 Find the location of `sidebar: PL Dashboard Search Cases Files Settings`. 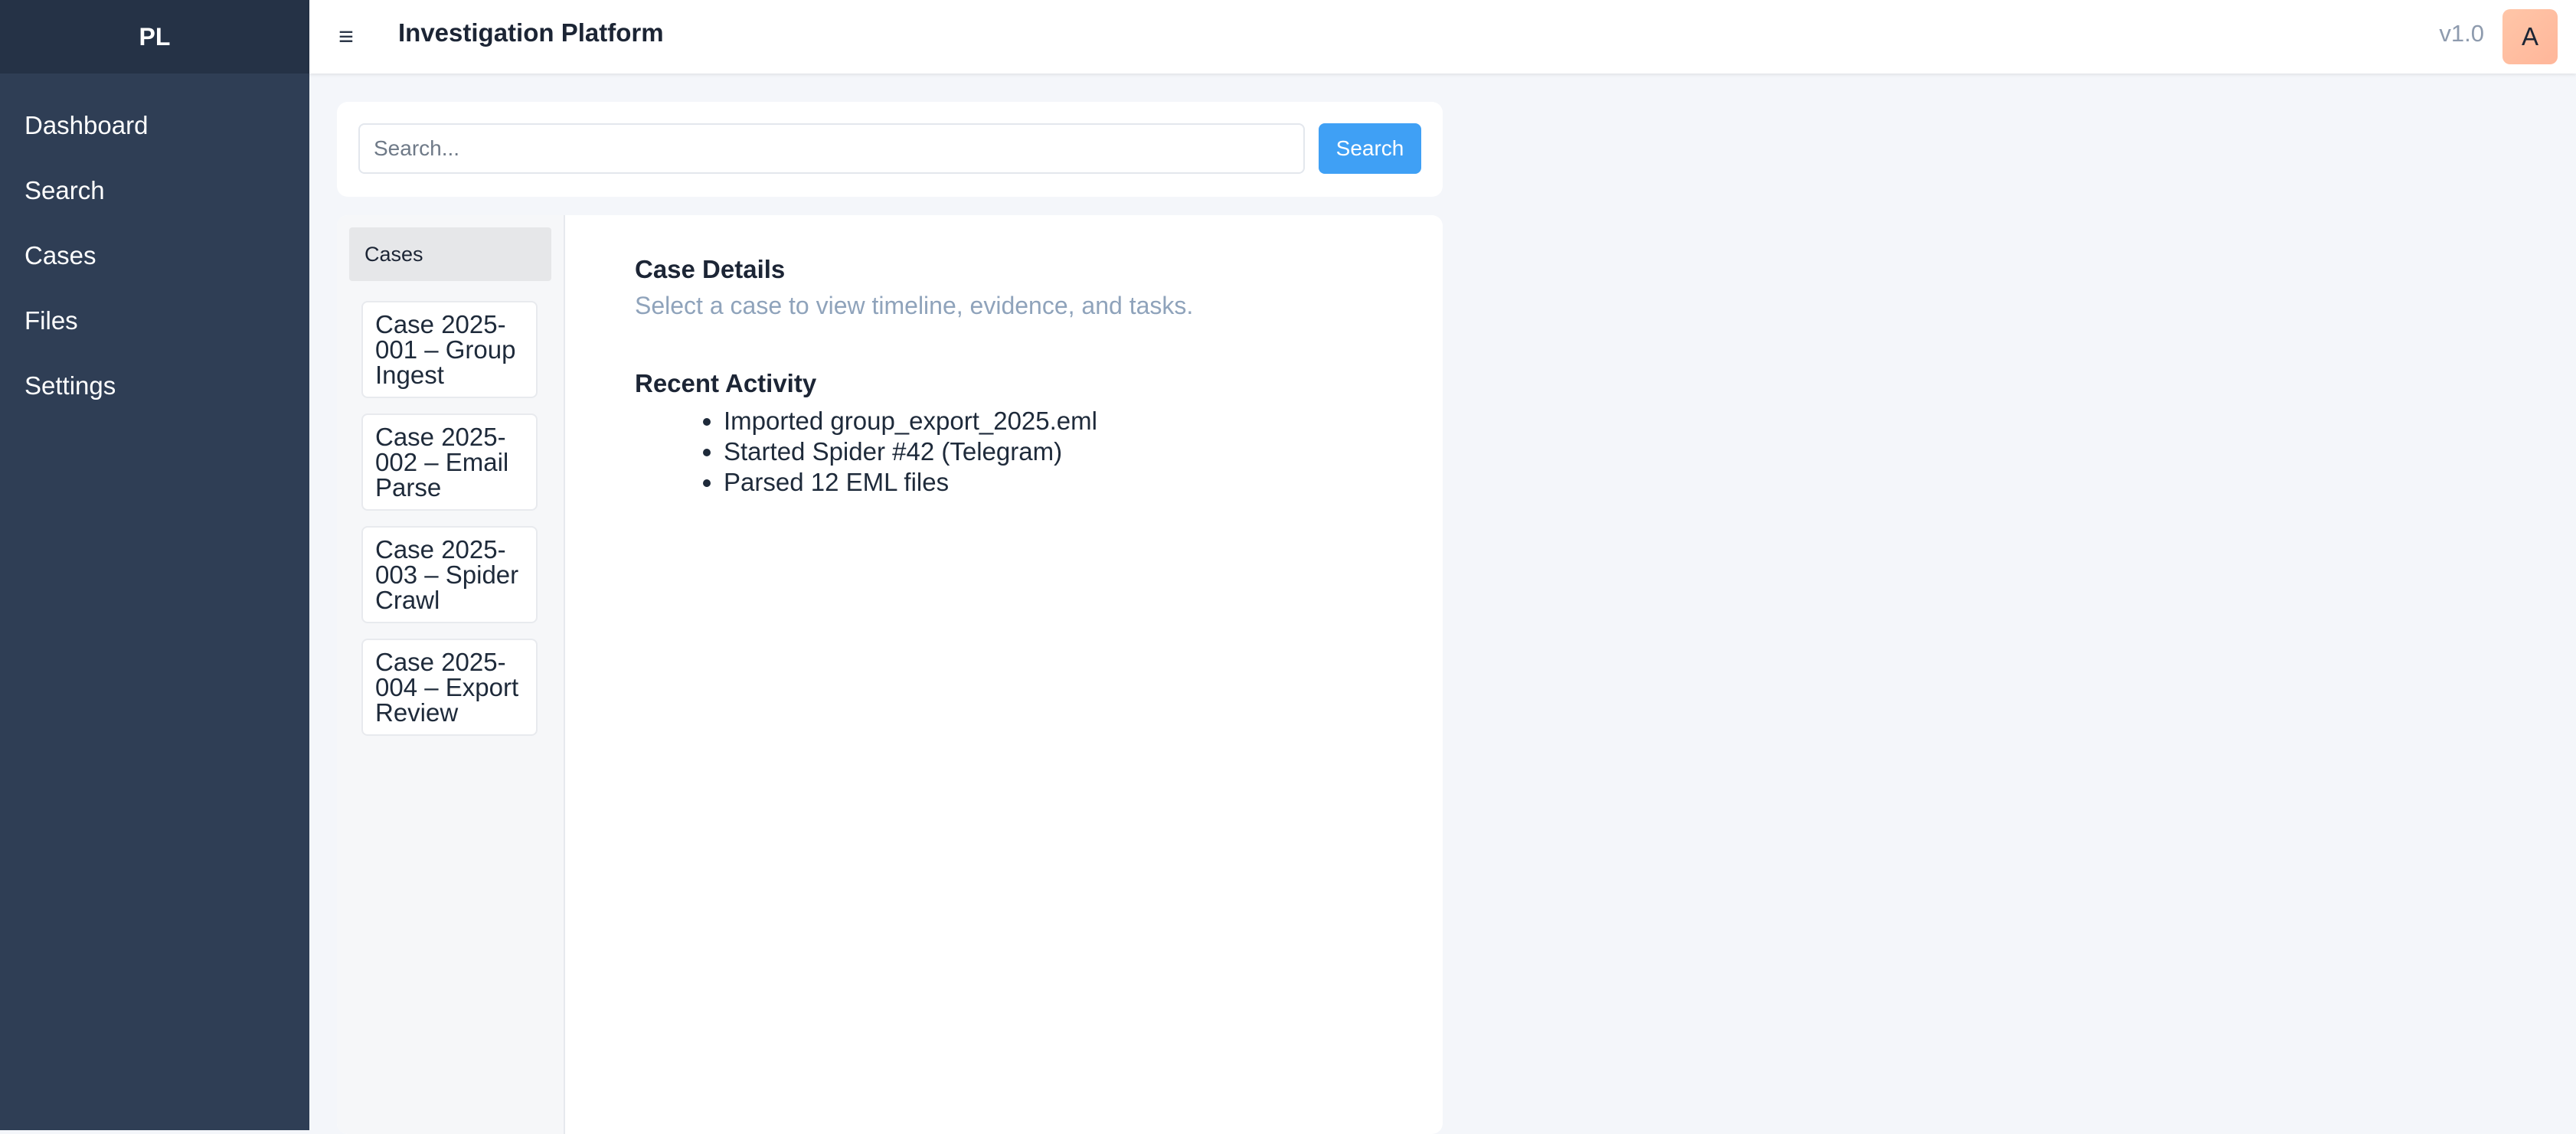

sidebar: PL Dashboard Search Cases Files Settings is located at coordinates (154, 565).